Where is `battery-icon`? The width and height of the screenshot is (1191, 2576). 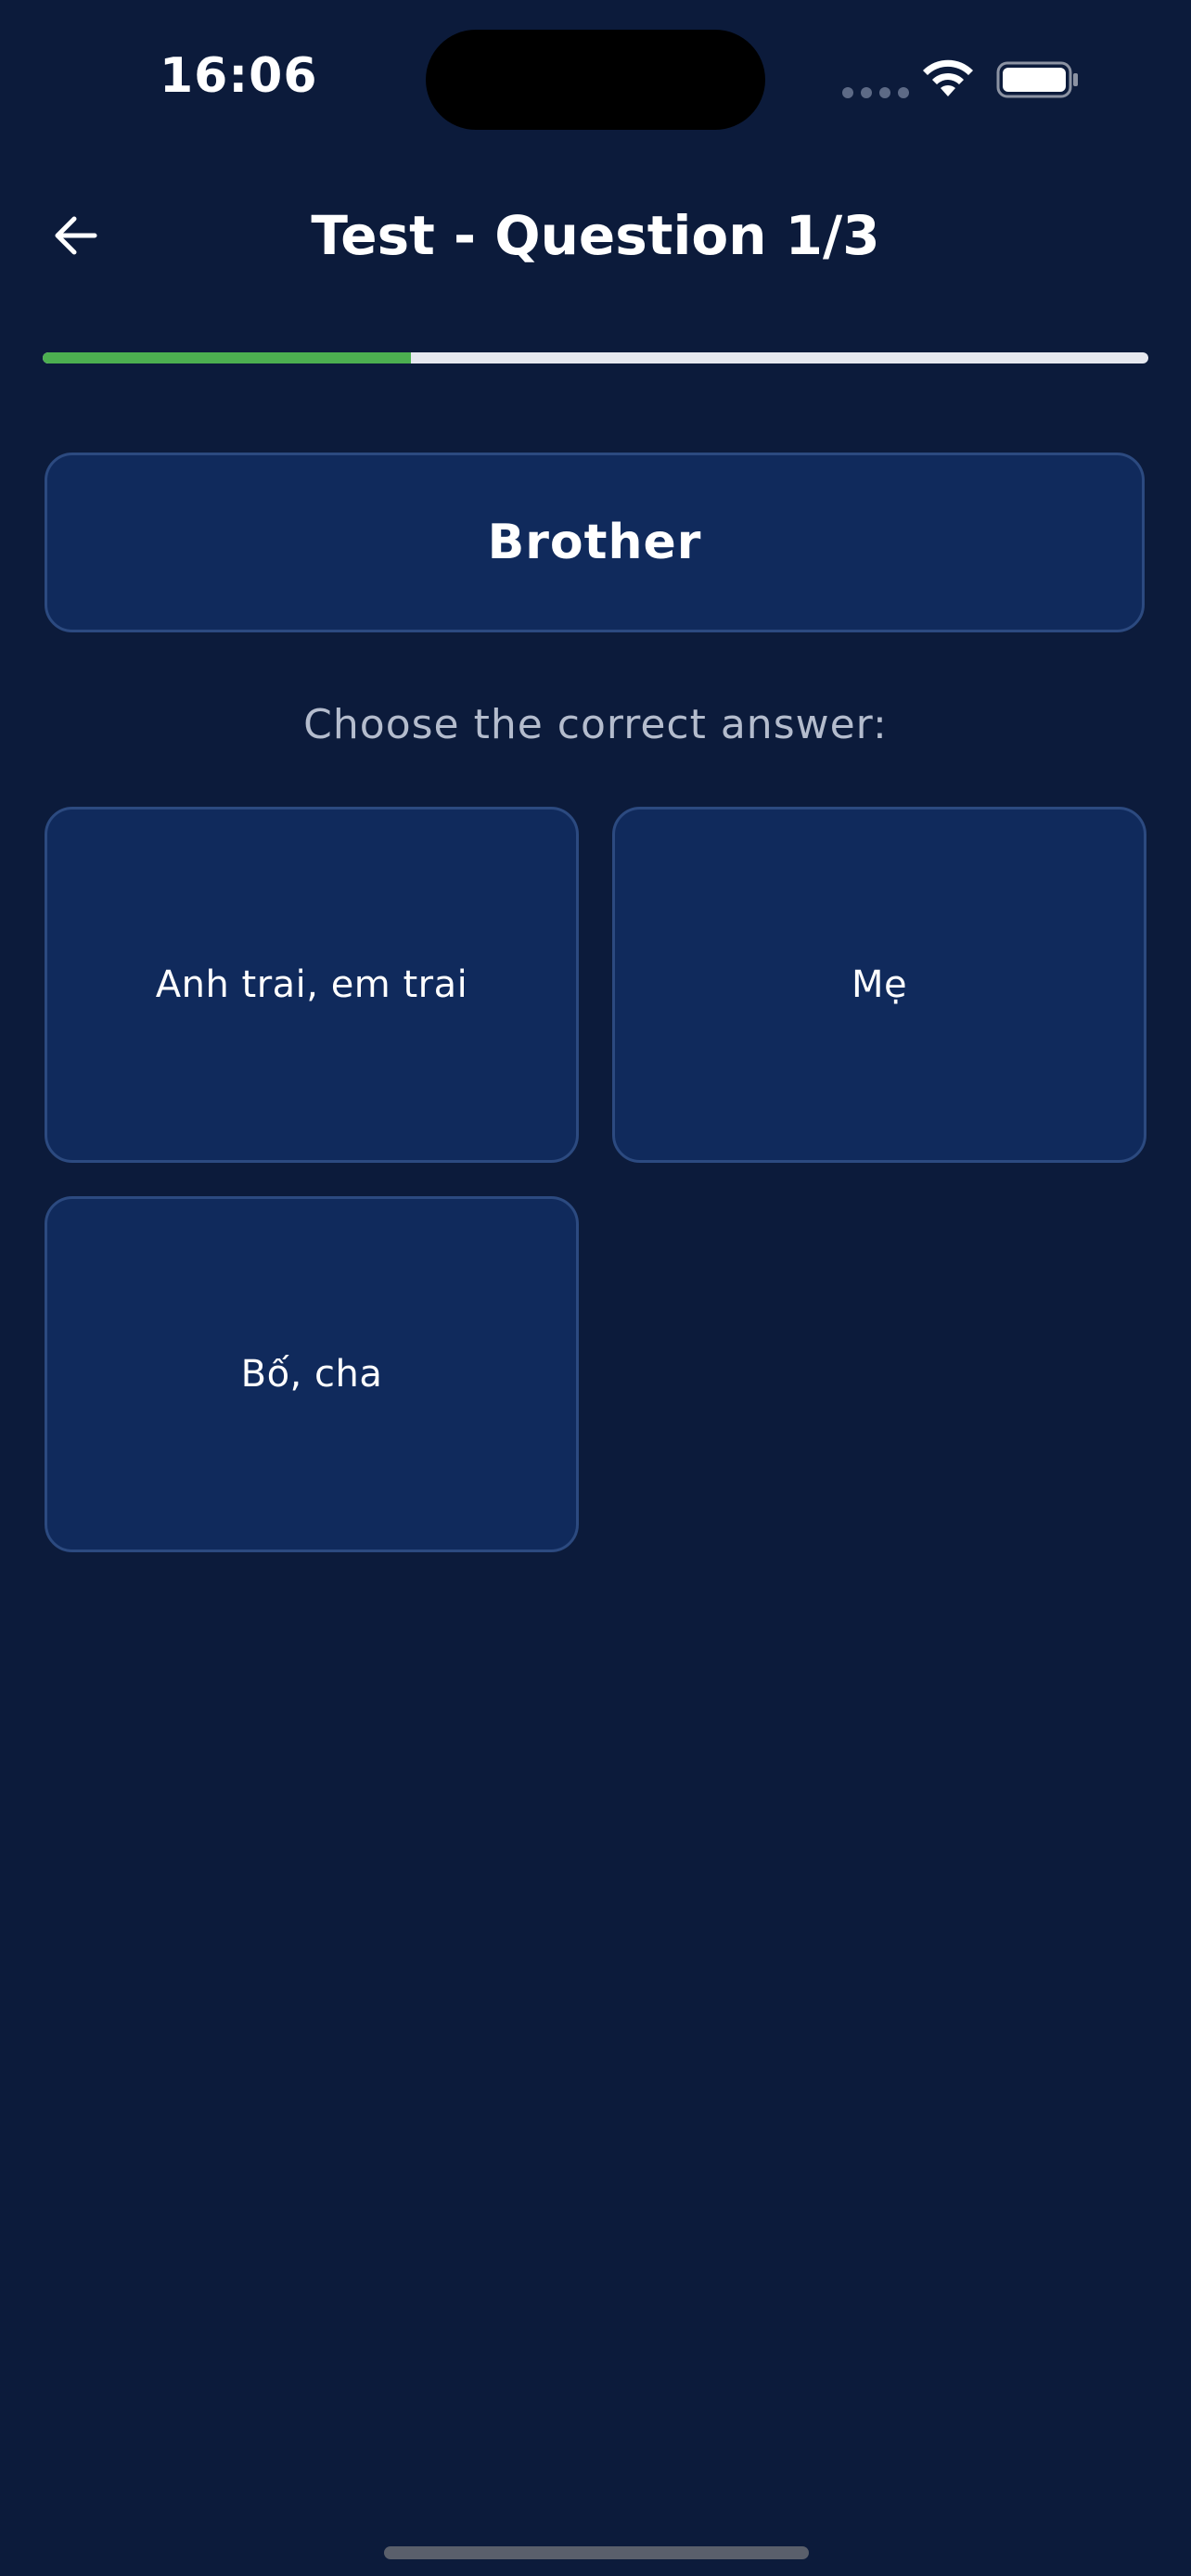 battery-icon is located at coordinates (1037, 79).